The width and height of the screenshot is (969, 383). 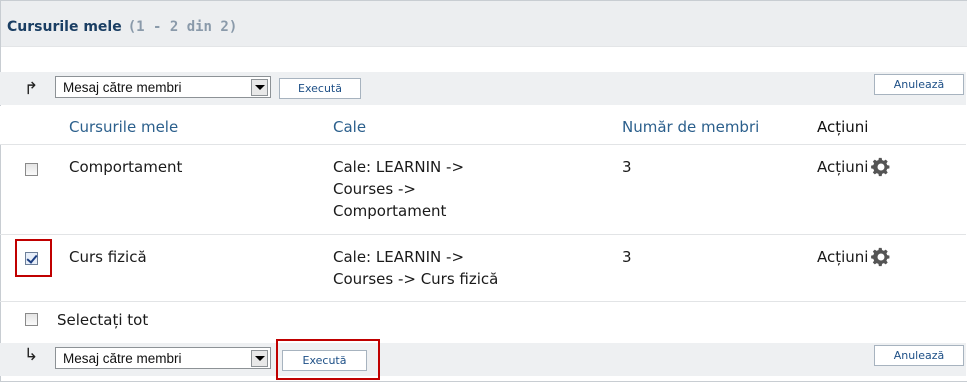 What do you see at coordinates (416, 279) in the screenshot?
I see `course-path-line: Courses -> Curs fizică` at bounding box center [416, 279].